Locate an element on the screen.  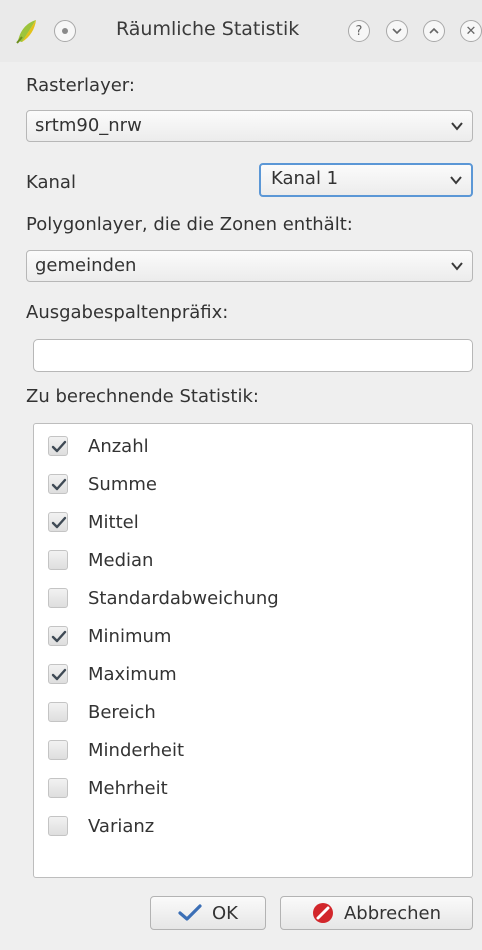
ok-button: OK is located at coordinates (208, 913).